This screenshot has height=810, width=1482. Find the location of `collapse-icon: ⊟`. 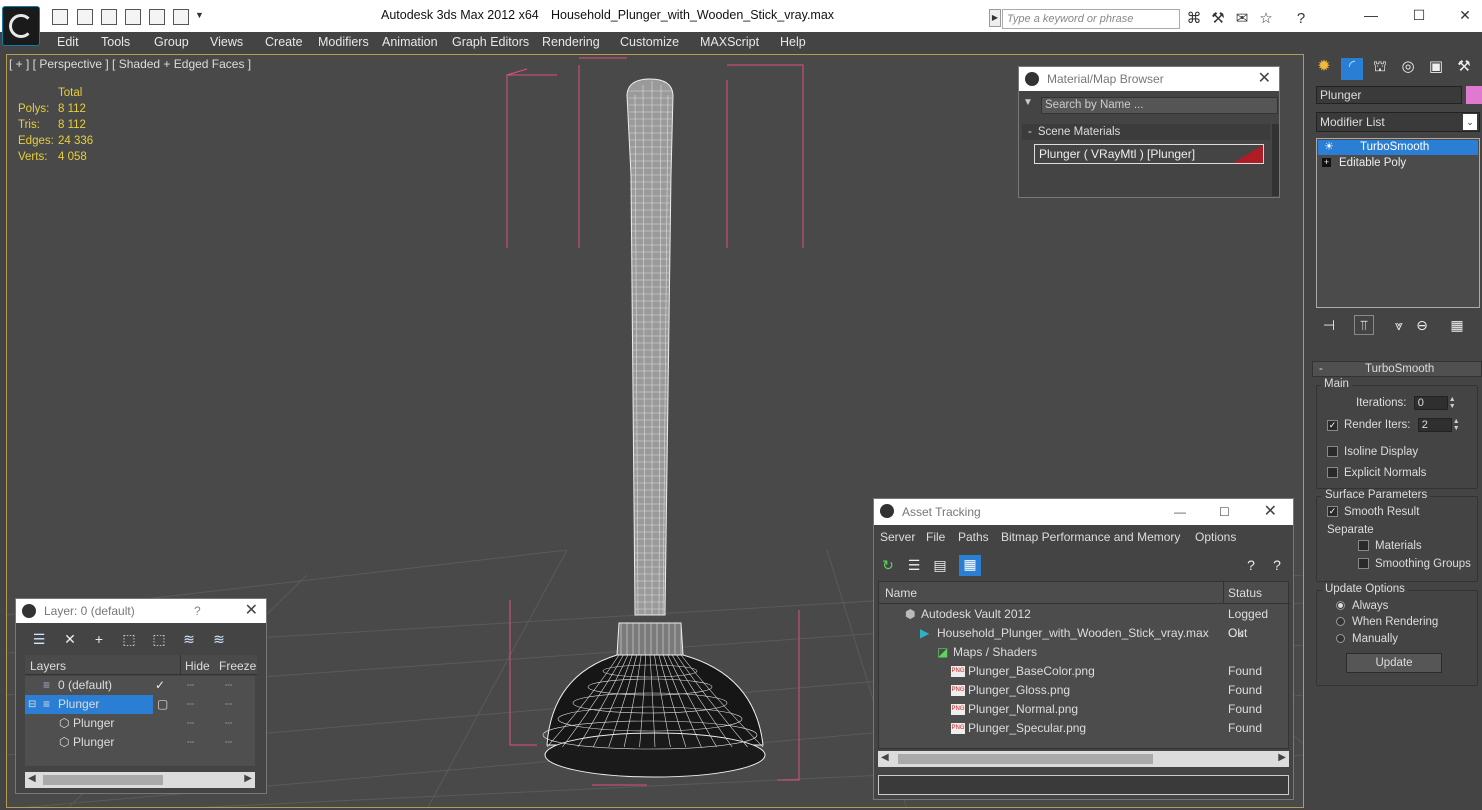

collapse-icon: ⊟ is located at coordinates (32, 704).